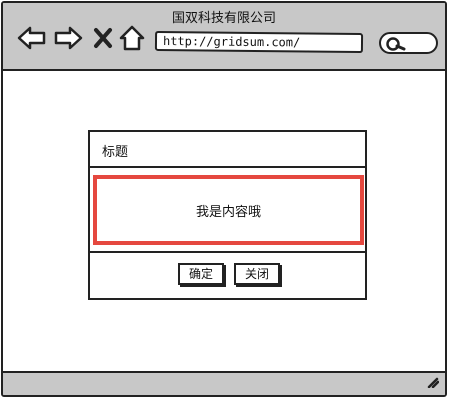 This screenshot has height=400, width=450. Describe the element at coordinates (32, 38) in the screenshot. I see `back-arrow-icon` at that location.